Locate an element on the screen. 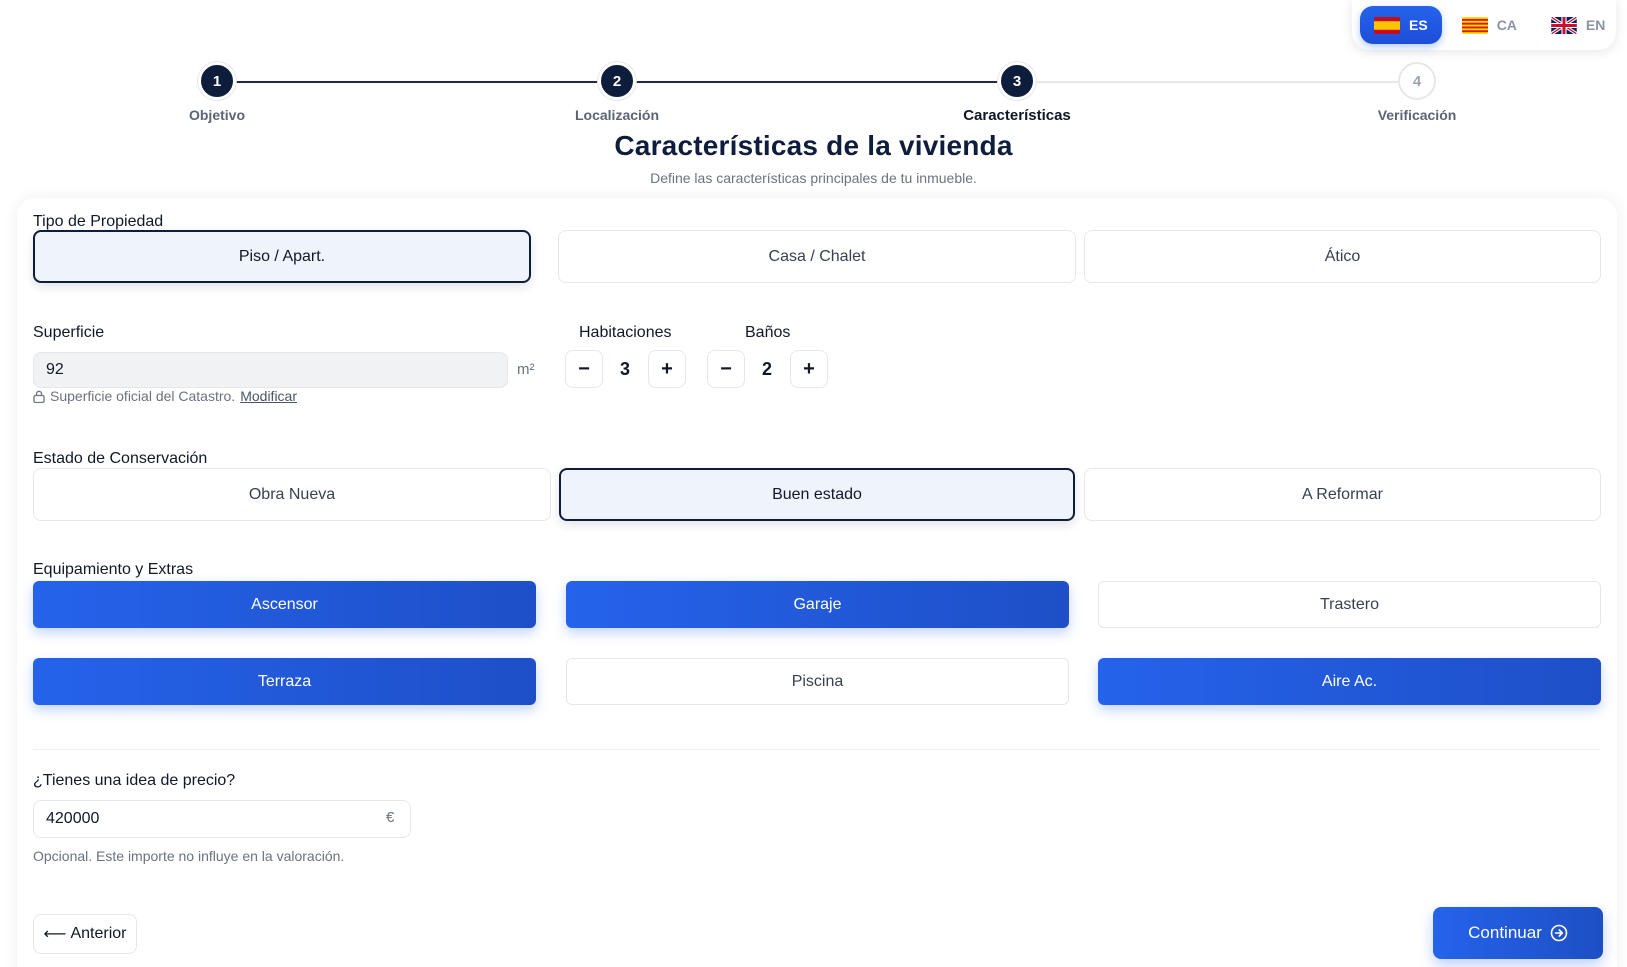  step-localizacion: 2 Localización is located at coordinates (617, 92).